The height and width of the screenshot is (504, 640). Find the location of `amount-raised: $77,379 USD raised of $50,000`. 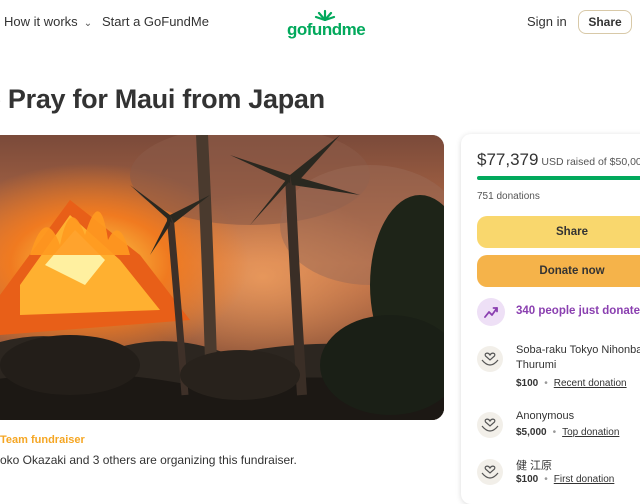

amount-raised: $77,379 USD raised of $50,000 is located at coordinates (558, 160).